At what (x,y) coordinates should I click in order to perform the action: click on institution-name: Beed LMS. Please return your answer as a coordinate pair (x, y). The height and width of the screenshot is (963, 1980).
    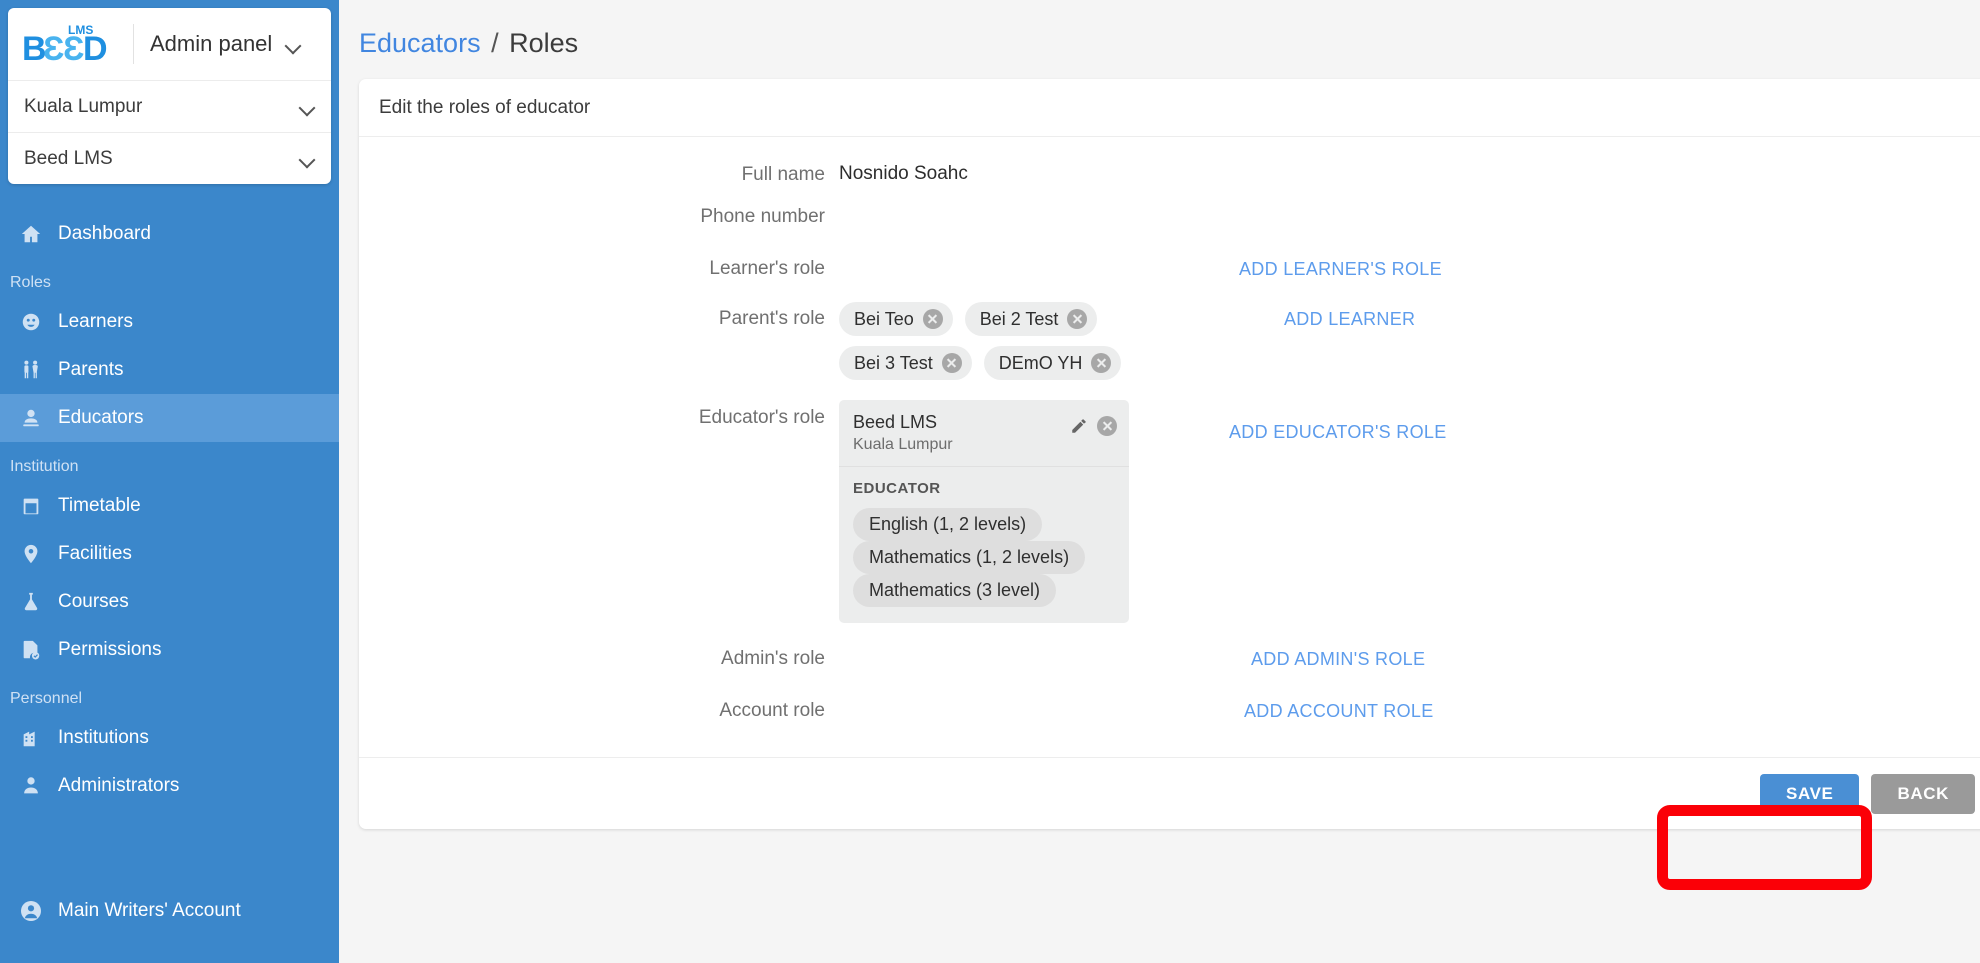
    Looking at the image, I should click on (895, 422).